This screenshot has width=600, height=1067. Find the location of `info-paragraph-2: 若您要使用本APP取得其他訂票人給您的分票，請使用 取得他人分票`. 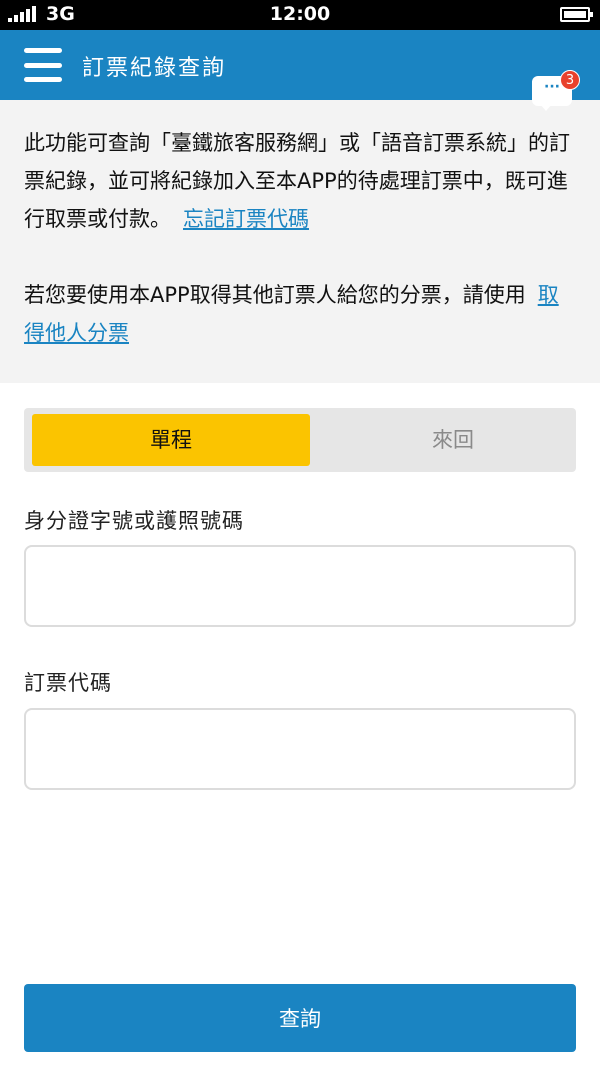

info-paragraph-2: 若您要使用本APP取得其他訂票人給您的分票，請使用 取得他人分票 is located at coordinates (291, 314).